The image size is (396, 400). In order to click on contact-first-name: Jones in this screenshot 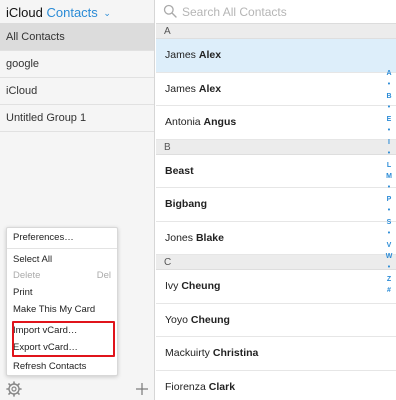, I will do `click(179, 237)`.